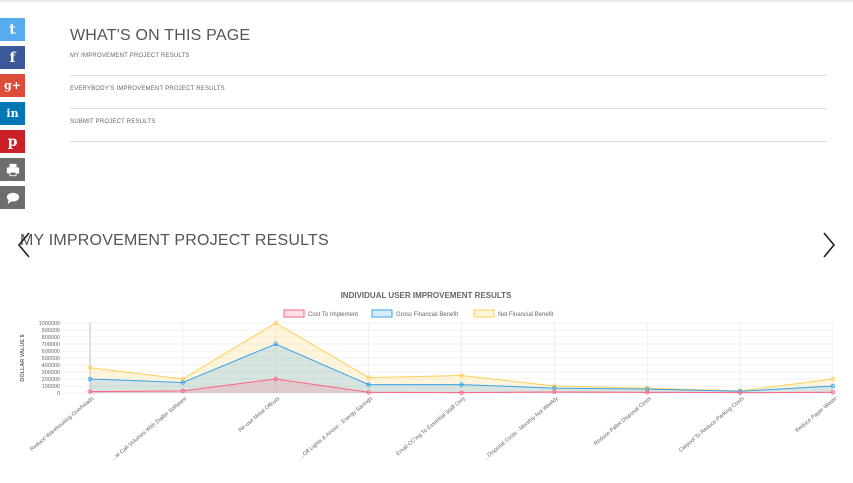 The image size is (853, 483). Describe the element at coordinates (62, 424) in the screenshot. I see `x-tick-label: Reduce Warehousing Overheads` at that location.